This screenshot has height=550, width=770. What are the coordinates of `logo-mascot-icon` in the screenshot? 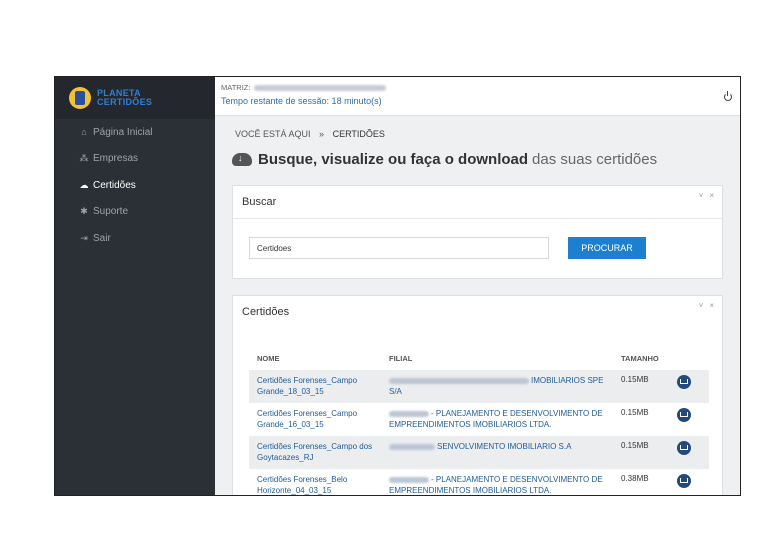 It's located at (80, 98).